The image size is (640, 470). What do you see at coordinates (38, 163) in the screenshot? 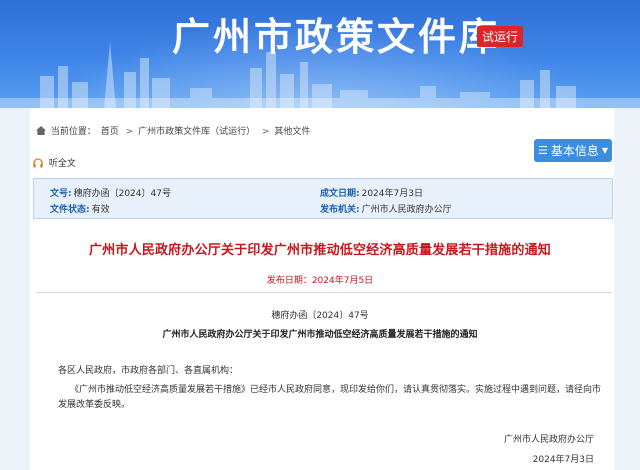
I see `headphones-icon` at bounding box center [38, 163].